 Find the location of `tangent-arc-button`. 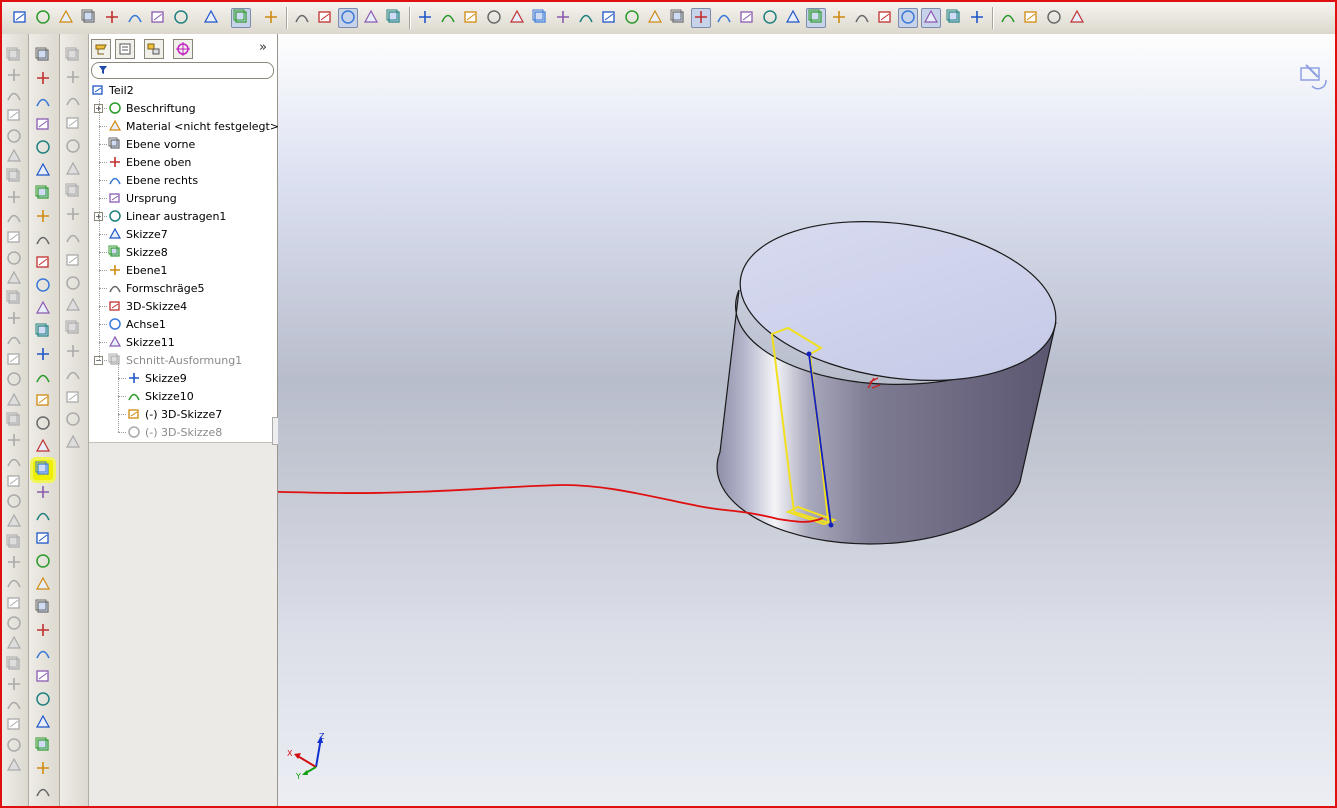

tangent-arc-button is located at coordinates (43, 309).